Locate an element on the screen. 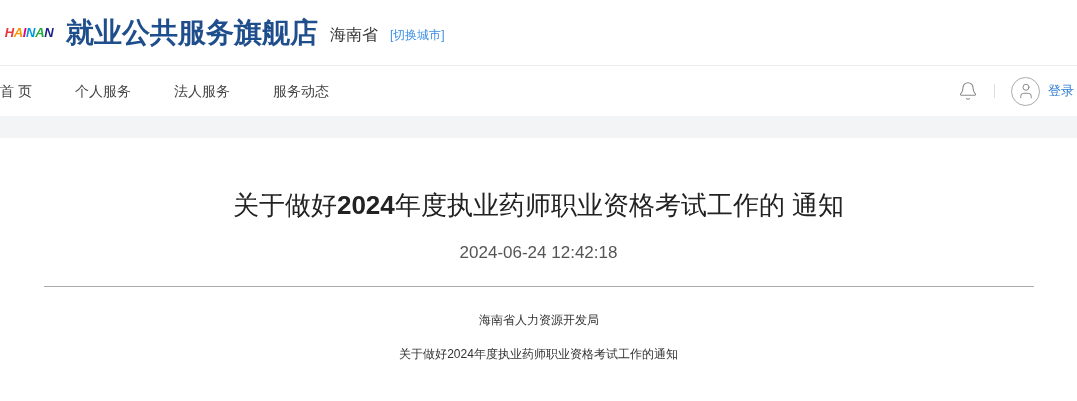  nav-tab: 首 页 is located at coordinates (16, 91).